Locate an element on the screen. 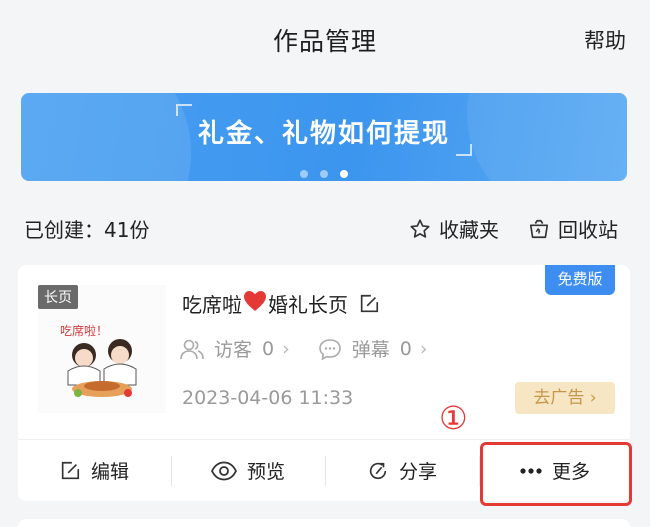  edit-button: 编辑 is located at coordinates (94, 470).